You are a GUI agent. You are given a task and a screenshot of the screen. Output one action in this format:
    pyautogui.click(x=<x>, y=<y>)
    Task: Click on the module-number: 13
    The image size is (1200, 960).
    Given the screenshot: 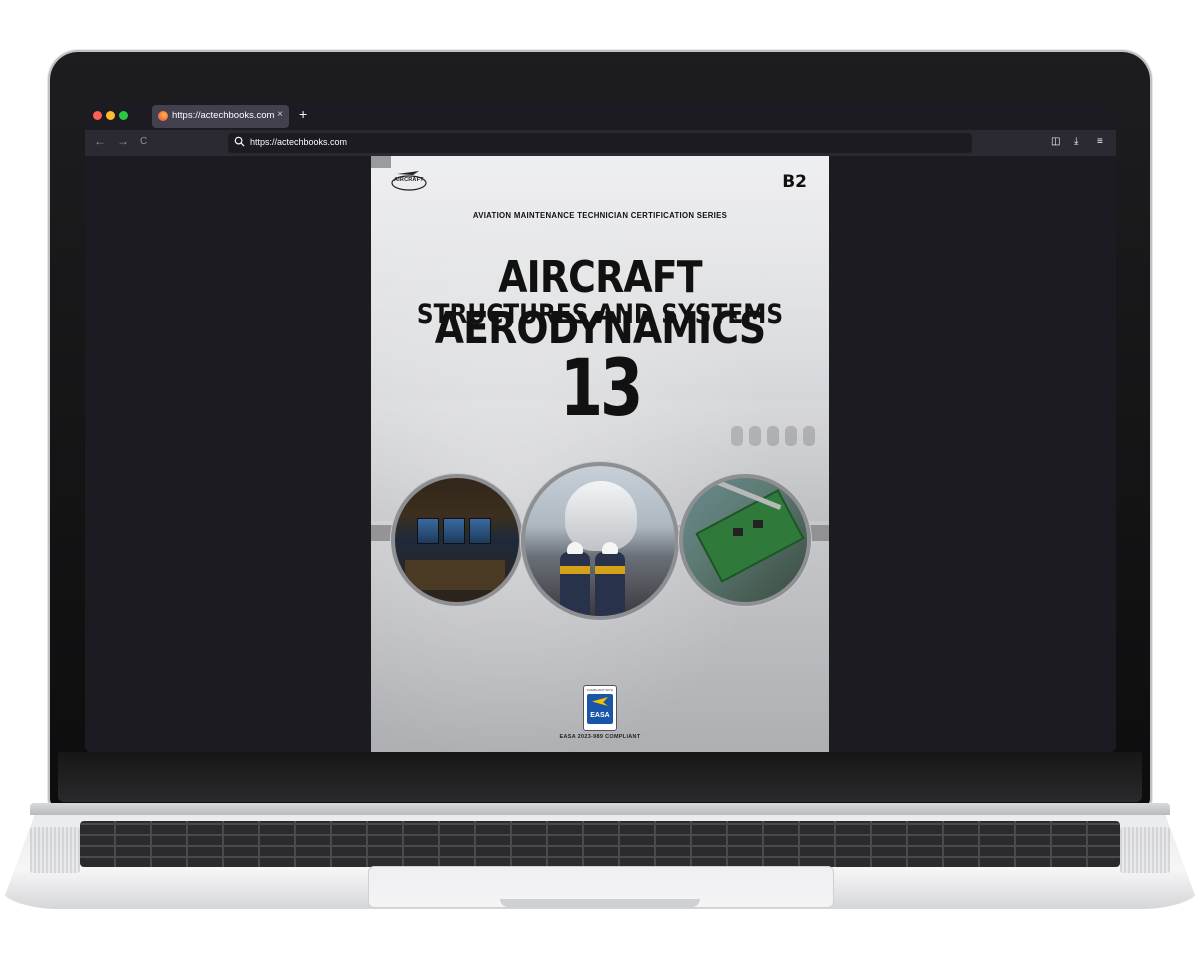 What is the action you would take?
    pyautogui.click(x=601, y=389)
    